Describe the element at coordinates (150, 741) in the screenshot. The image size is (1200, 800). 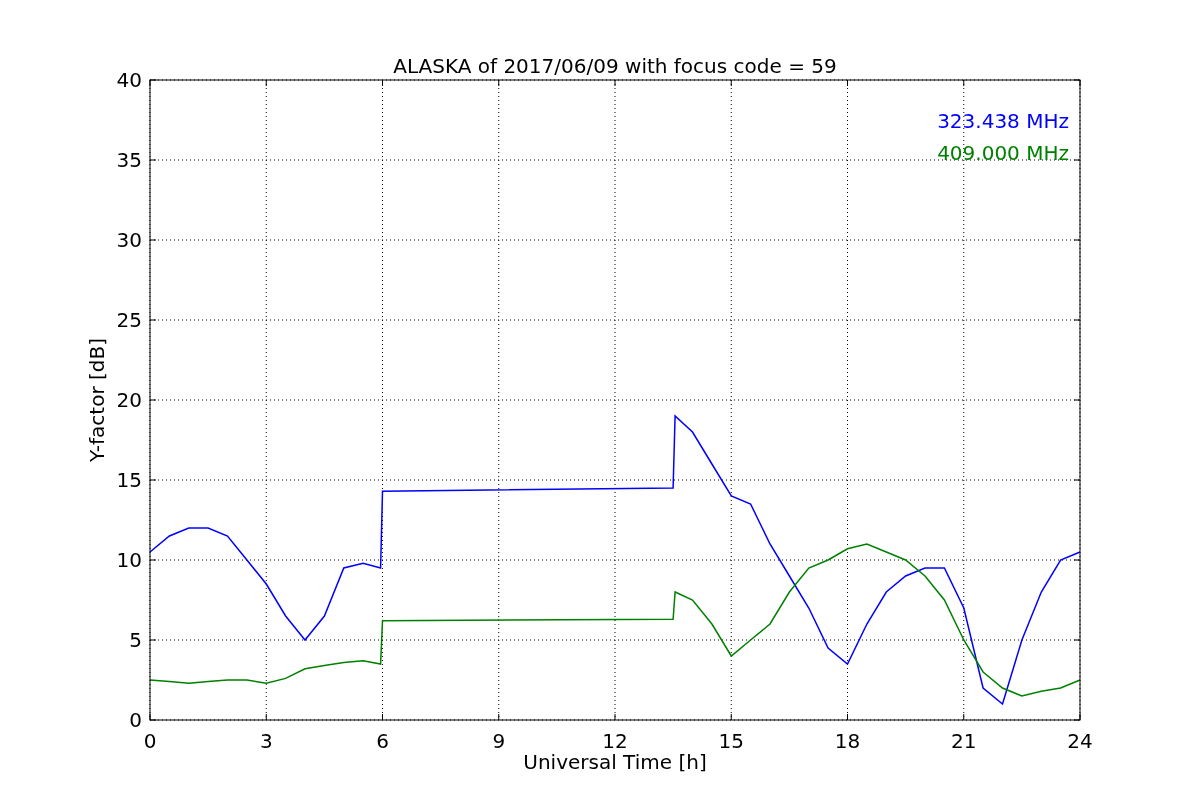
I see `x-tick-label: 0` at that location.